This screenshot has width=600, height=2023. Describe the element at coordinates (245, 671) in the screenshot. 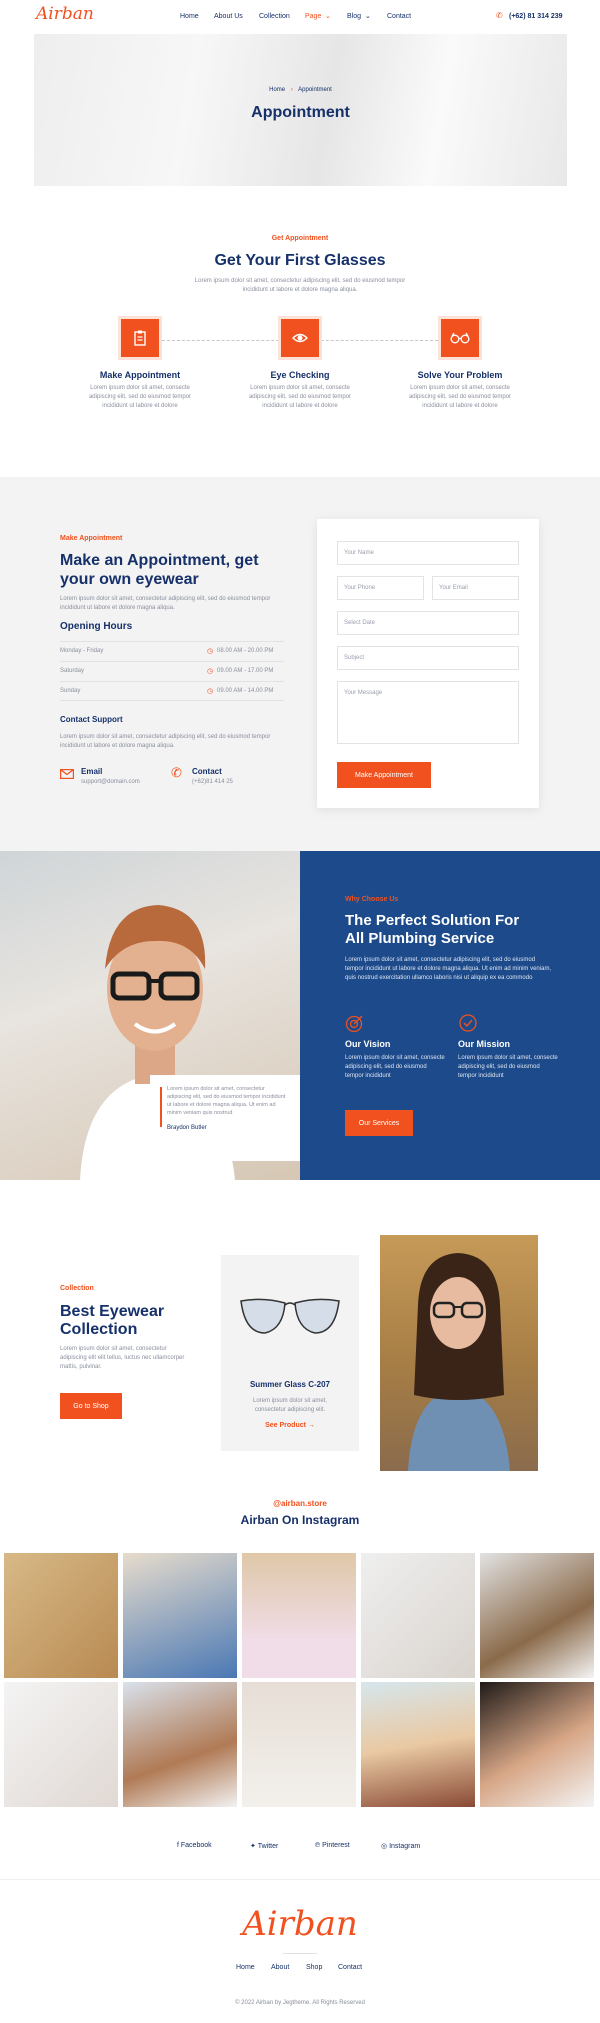

I see `hours-time: 09.00 AM - 17.00 PM` at that location.